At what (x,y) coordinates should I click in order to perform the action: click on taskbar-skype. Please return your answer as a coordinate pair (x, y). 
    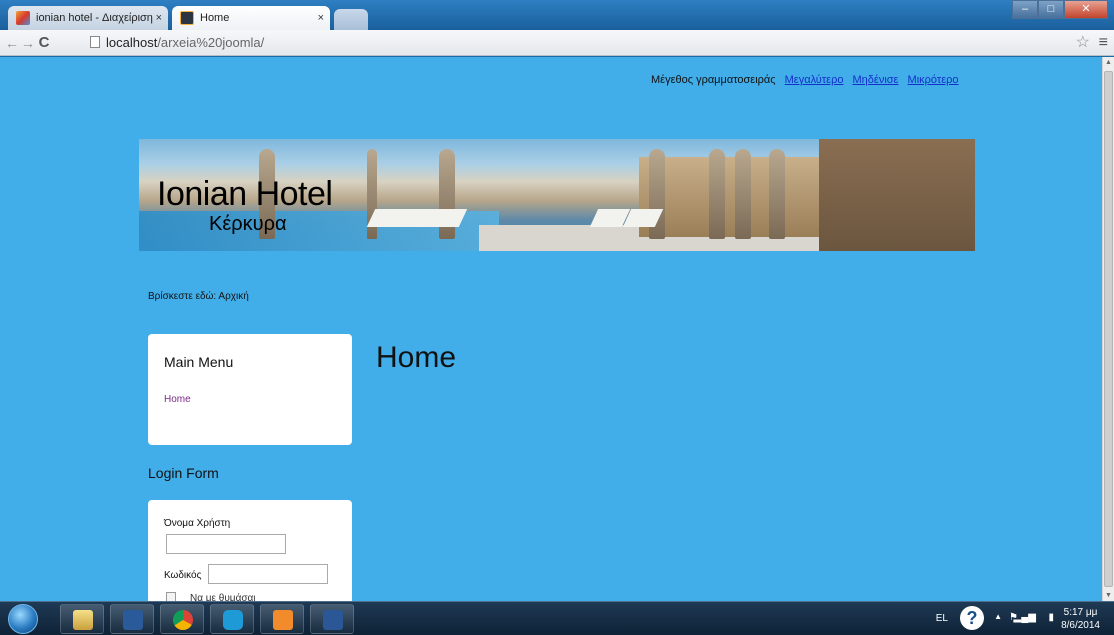
    Looking at the image, I should click on (232, 619).